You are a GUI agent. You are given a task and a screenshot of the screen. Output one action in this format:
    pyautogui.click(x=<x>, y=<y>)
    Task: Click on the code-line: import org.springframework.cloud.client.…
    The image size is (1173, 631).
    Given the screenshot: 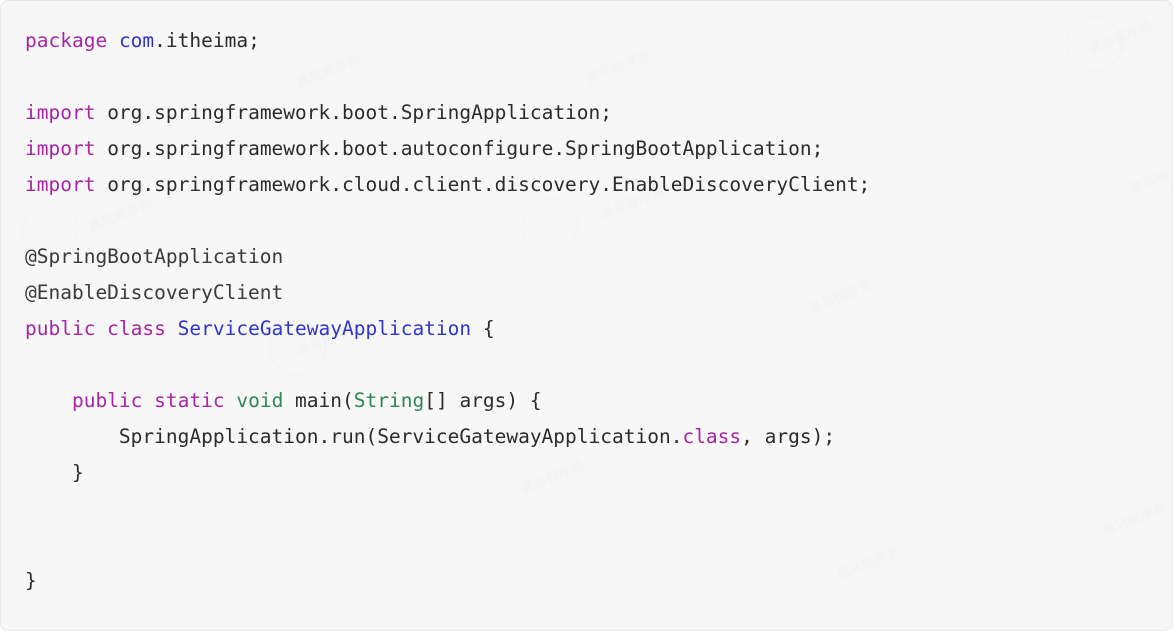 What is the action you would take?
    pyautogui.click(x=586, y=185)
    